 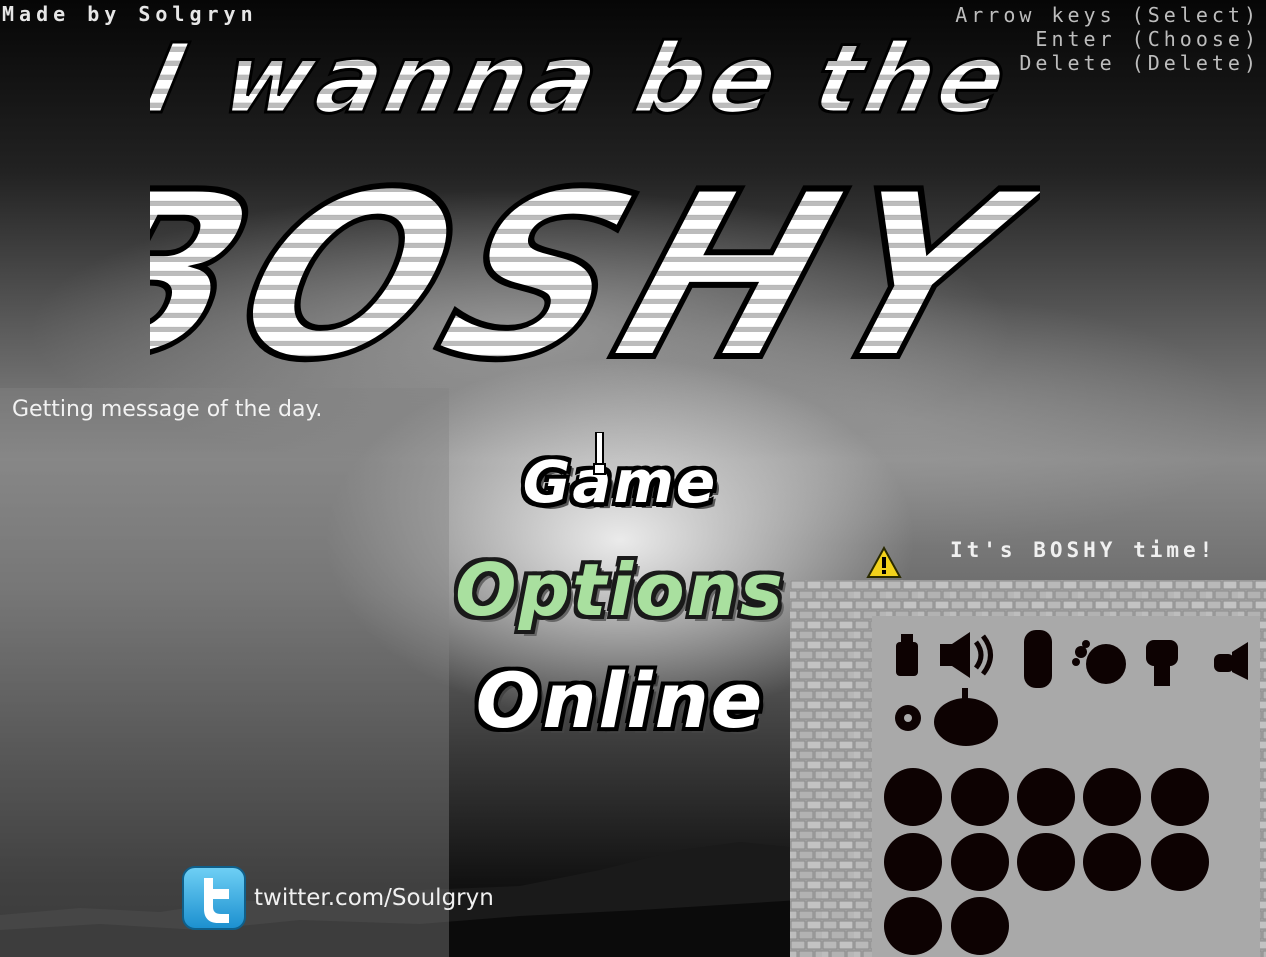 I want to click on status-notice: It's BOSHY time!, so click(x=1083, y=550).